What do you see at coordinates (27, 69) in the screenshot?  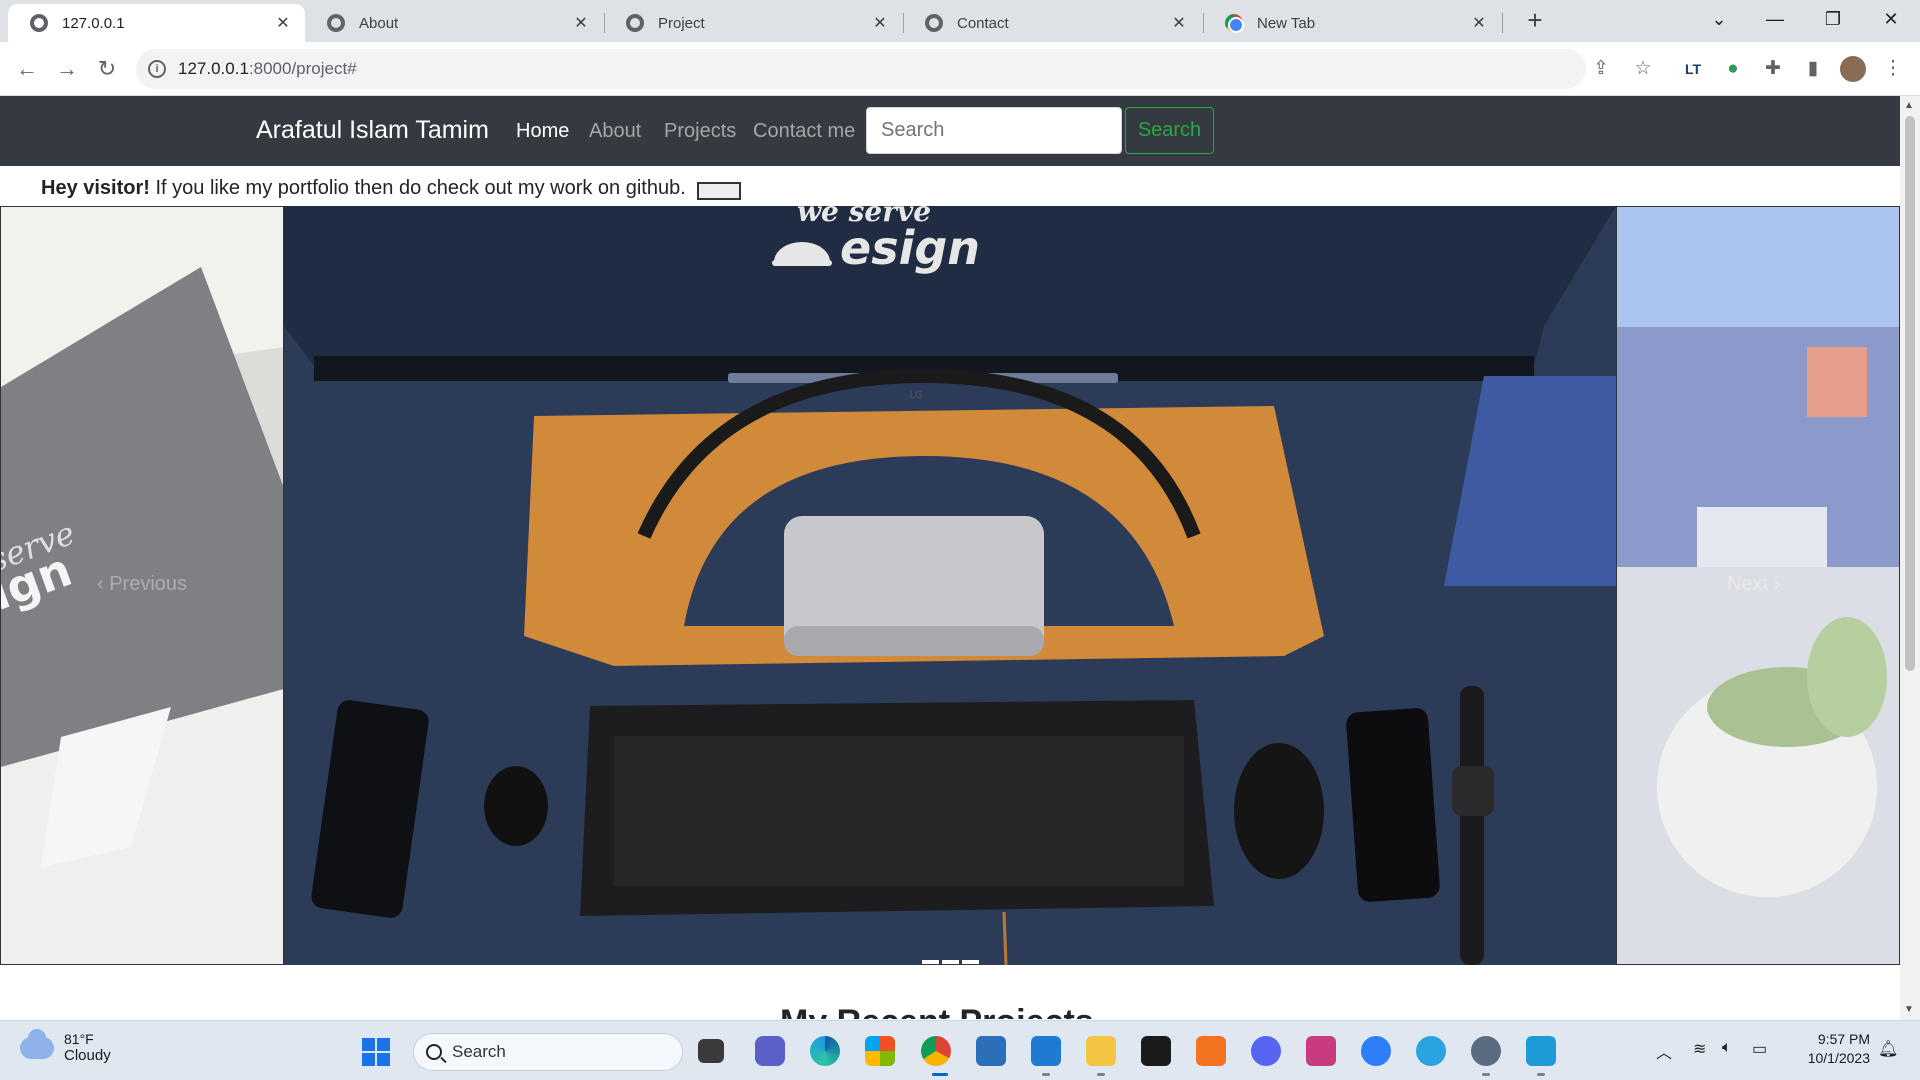 I see `back-arrow-icon: ←` at bounding box center [27, 69].